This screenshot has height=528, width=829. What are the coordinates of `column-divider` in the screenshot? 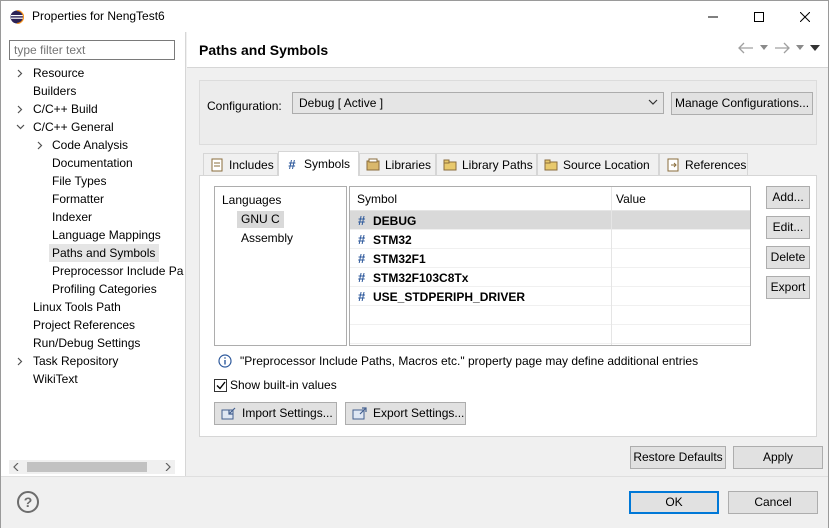 It's located at (611, 266).